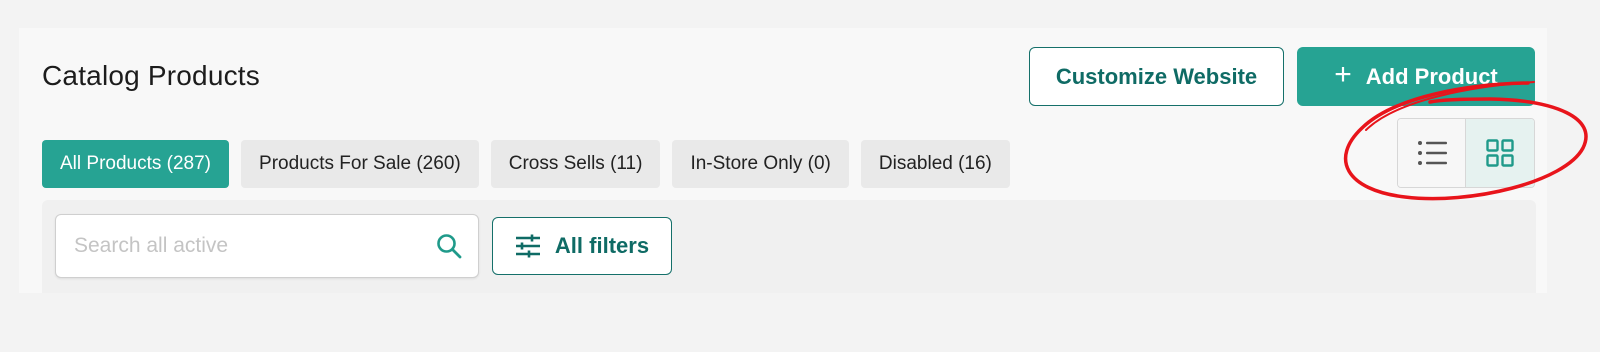  Describe the element at coordinates (136, 164) in the screenshot. I see `tab-all-products: All Products (287)` at that location.